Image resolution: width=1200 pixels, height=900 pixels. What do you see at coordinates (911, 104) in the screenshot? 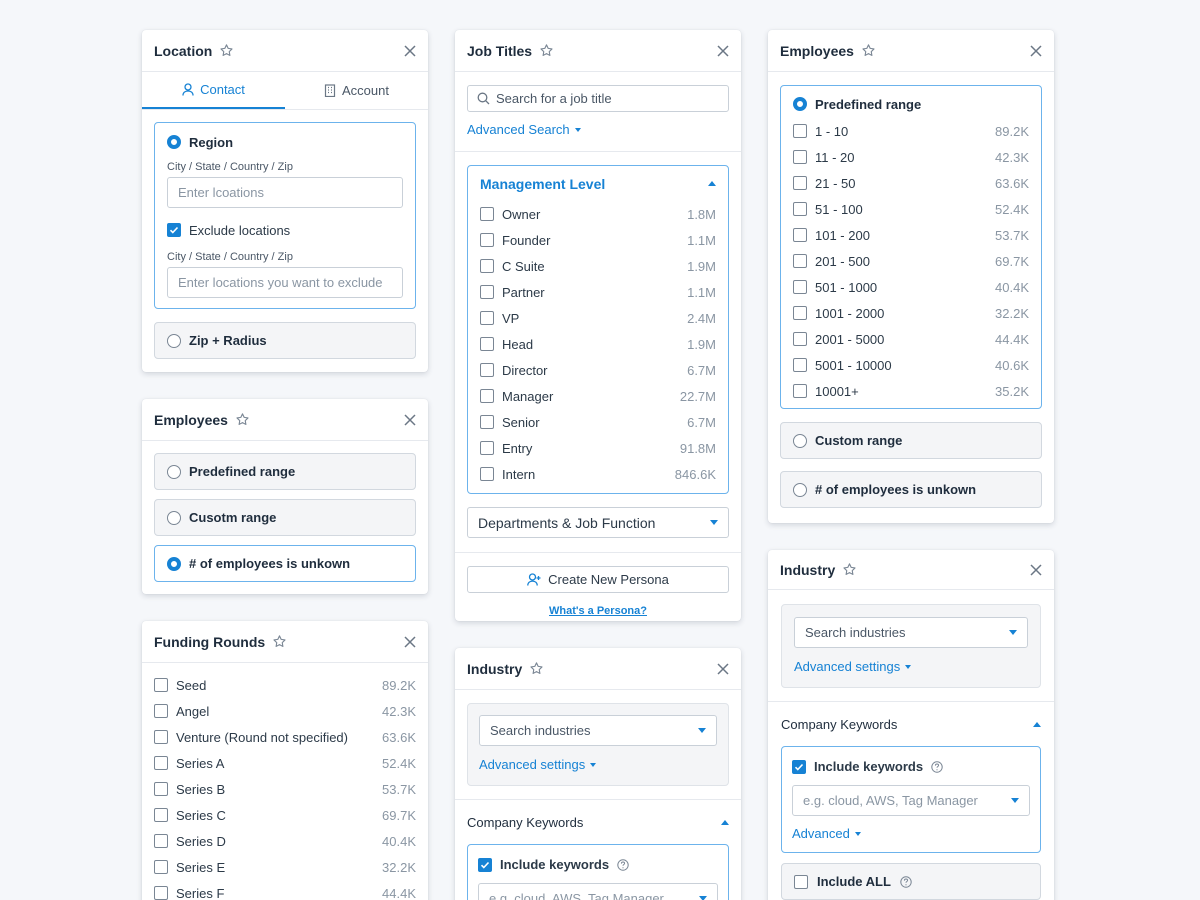
I see `predefined-range-row: Predefined range` at bounding box center [911, 104].